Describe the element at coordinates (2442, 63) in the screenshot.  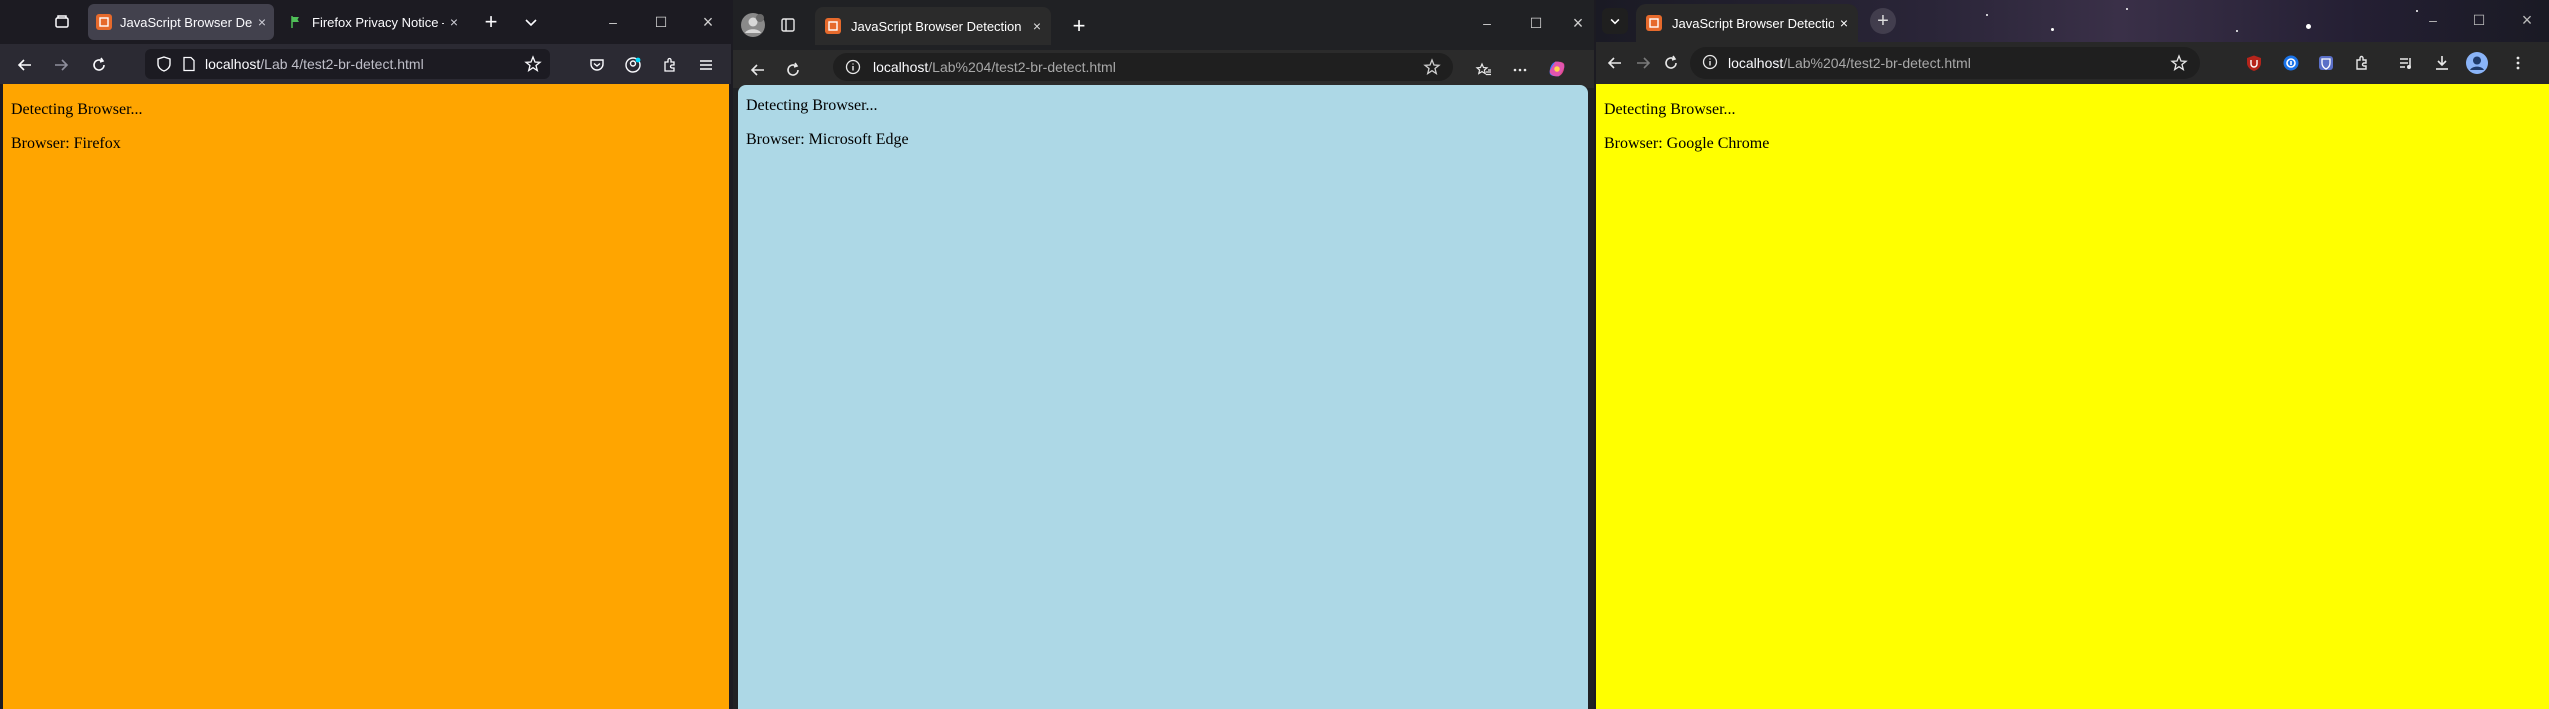
I see `download-icon` at that location.